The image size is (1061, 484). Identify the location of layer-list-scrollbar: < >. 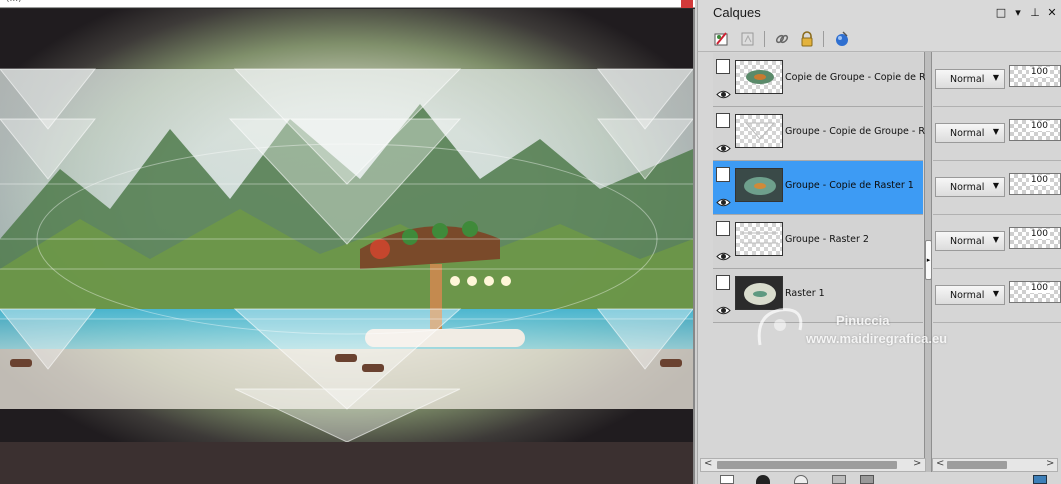
(813, 465).